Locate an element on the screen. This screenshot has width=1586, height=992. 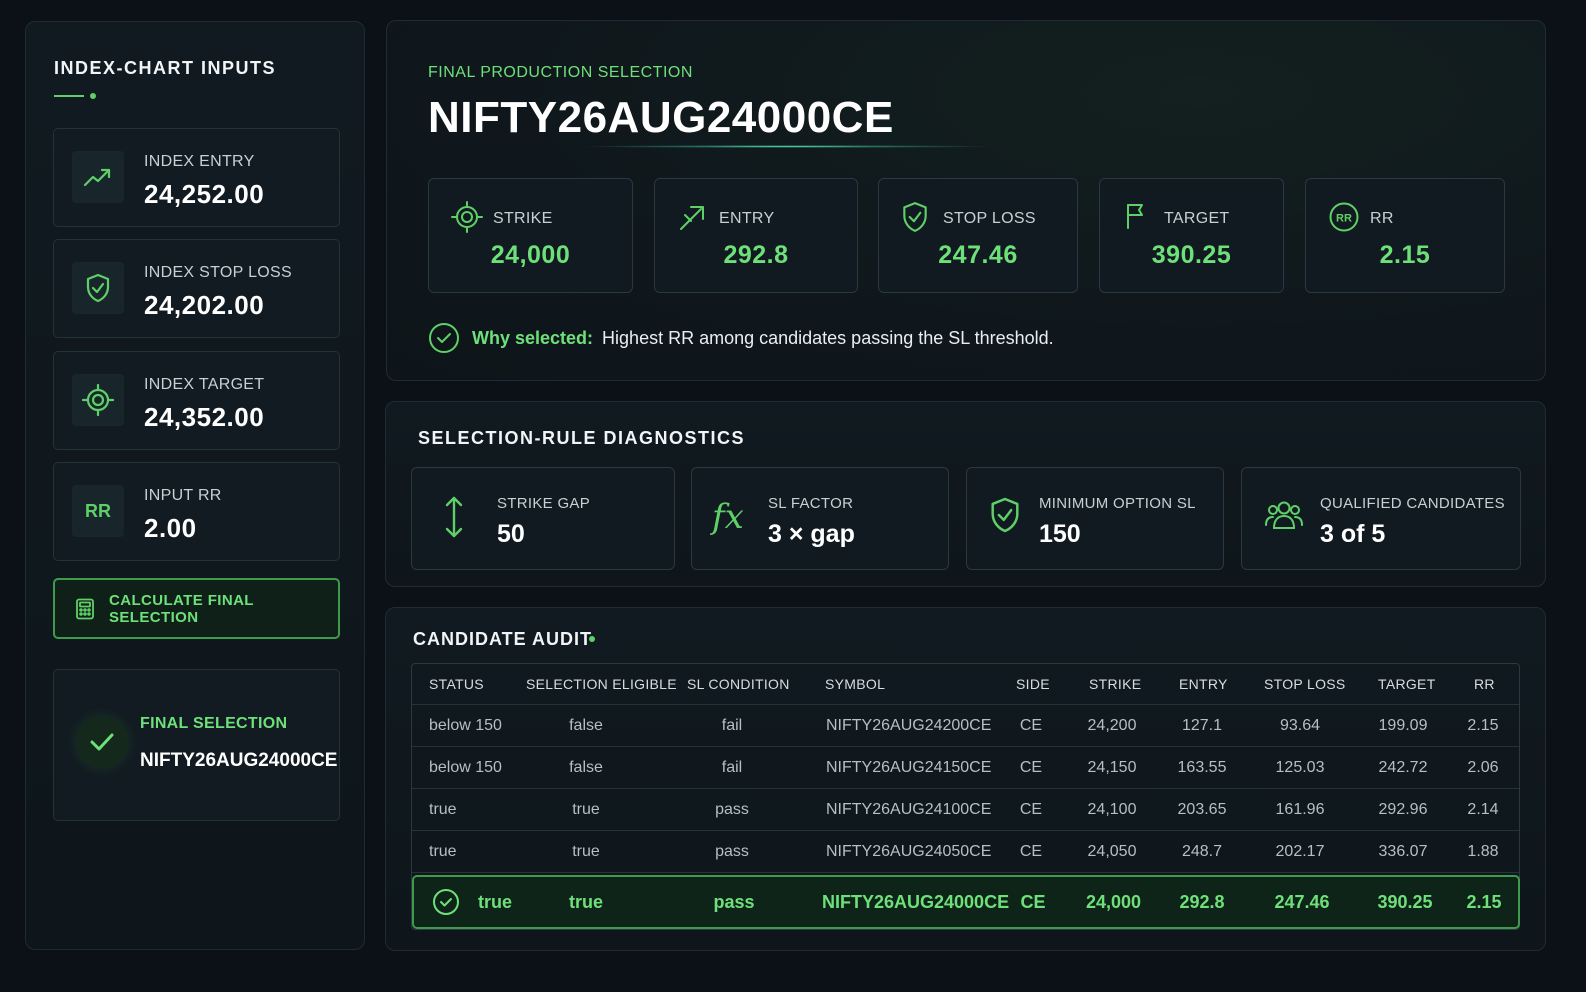
col-strike: STRIKE is located at coordinates (1115, 684).